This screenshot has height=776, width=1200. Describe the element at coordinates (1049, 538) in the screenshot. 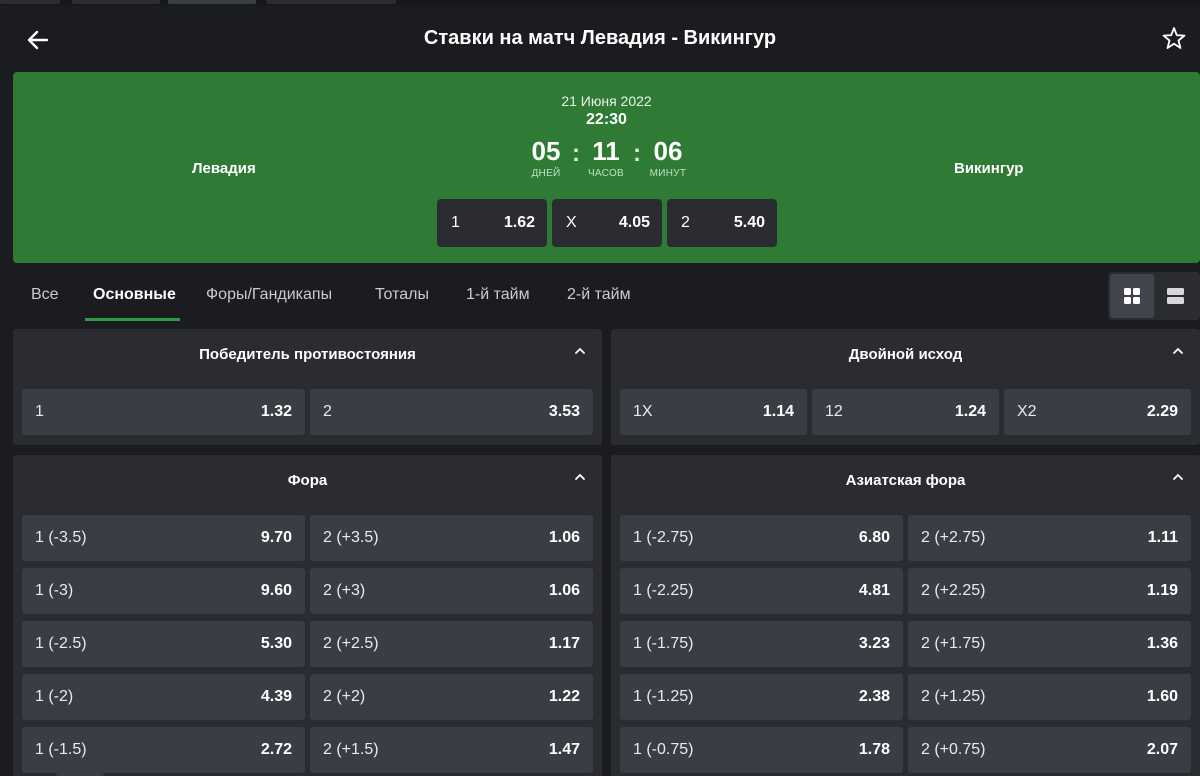

I see `odd-button: 2 (+2.75) 1.11` at that location.